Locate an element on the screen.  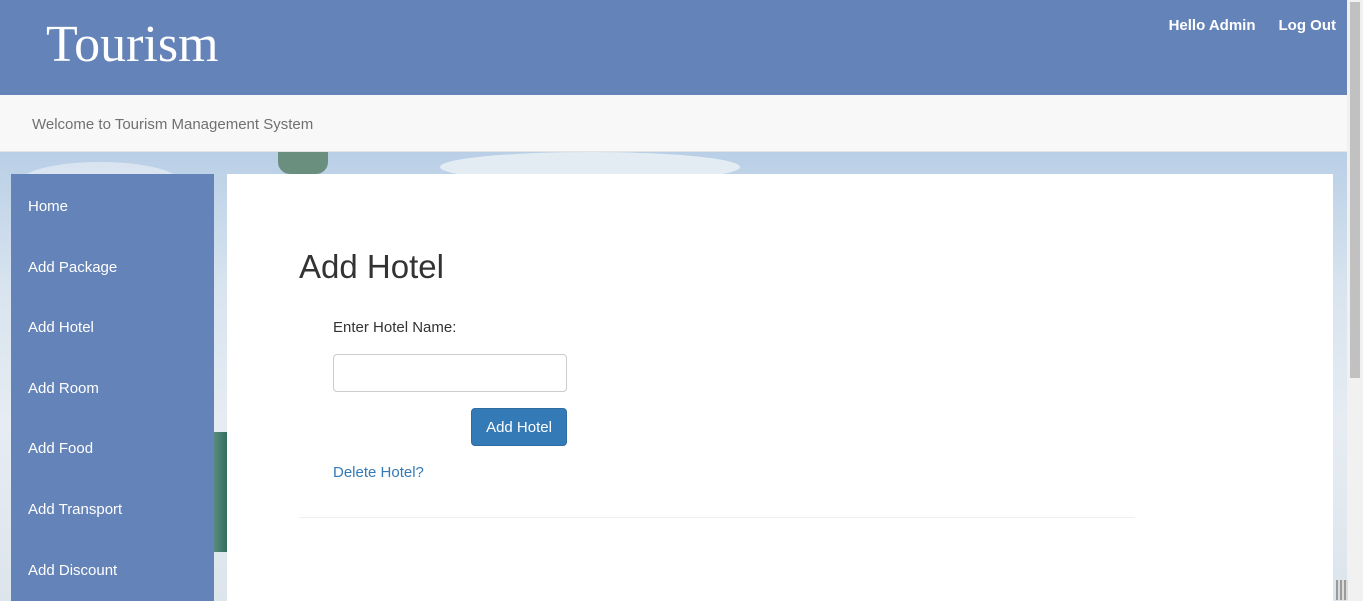
logout-link: Log Out is located at coordinates (1307, 25).